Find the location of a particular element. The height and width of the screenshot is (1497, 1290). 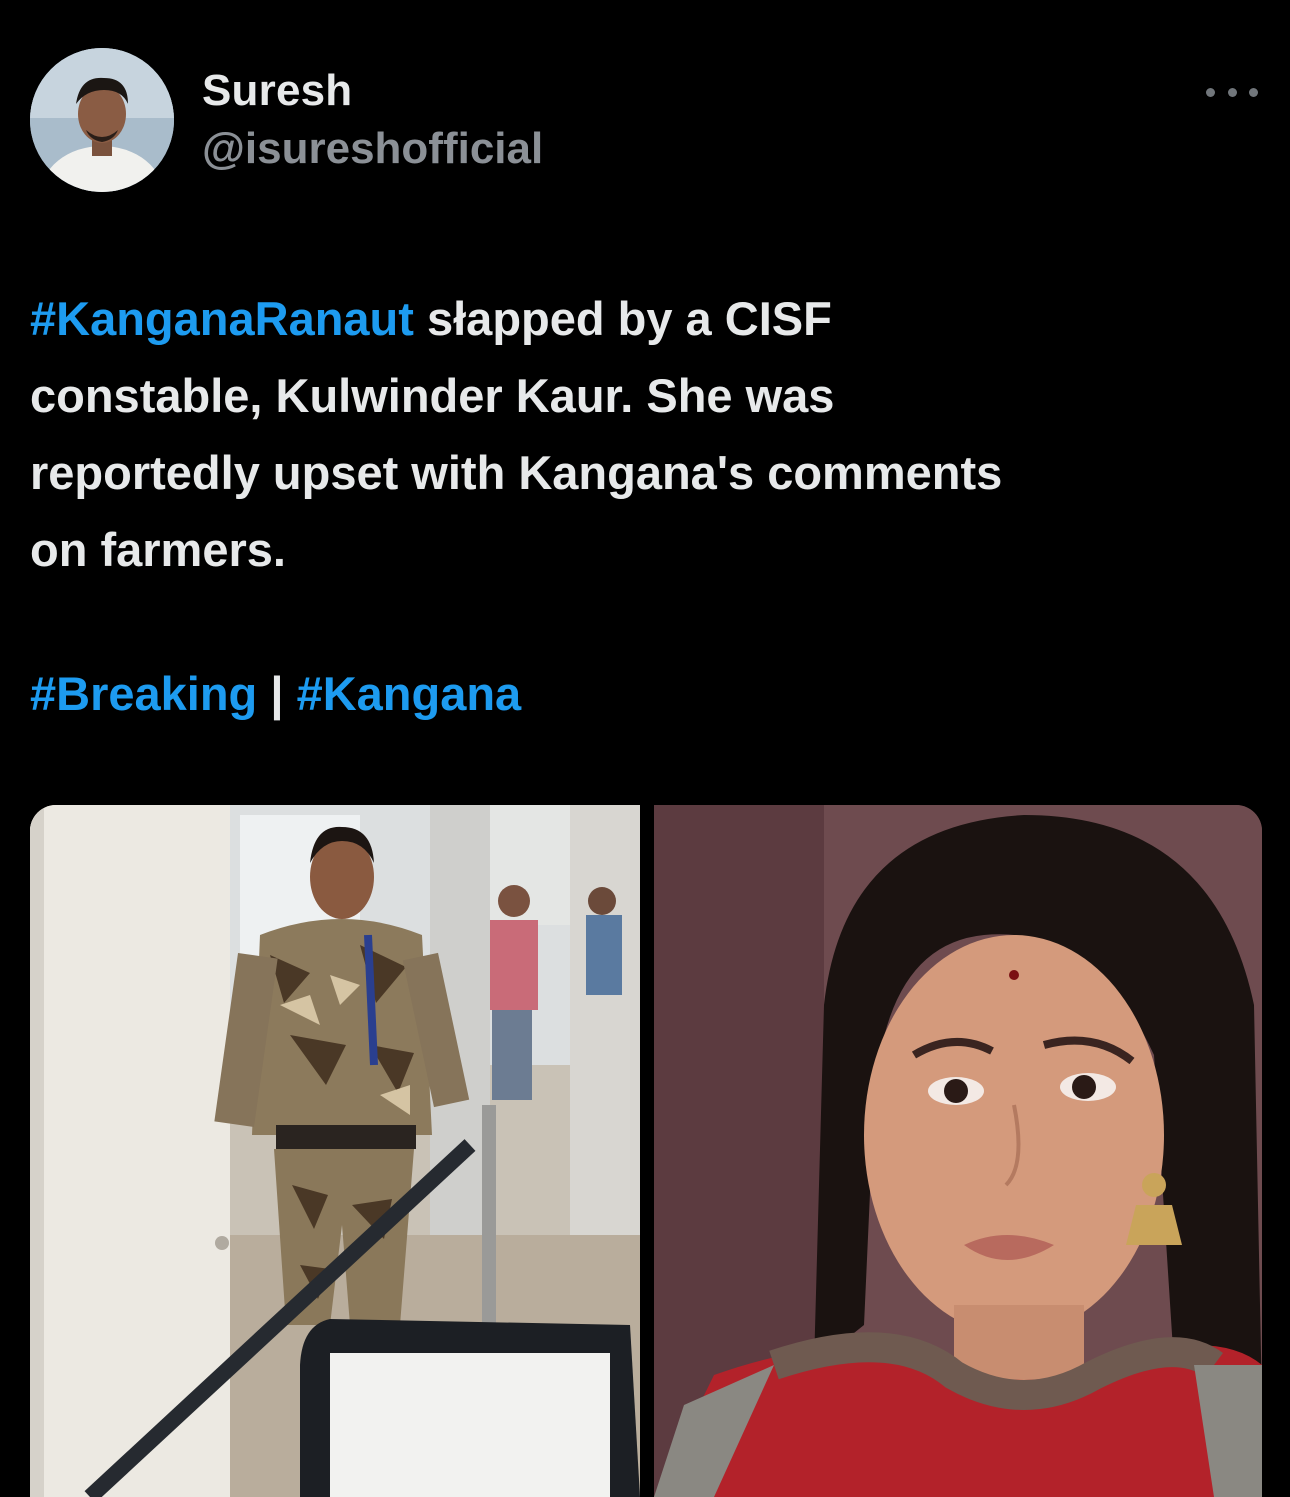

tweet-line-2: constable, Kulwinder Kaur. She was is located at coordinates (432, 395).